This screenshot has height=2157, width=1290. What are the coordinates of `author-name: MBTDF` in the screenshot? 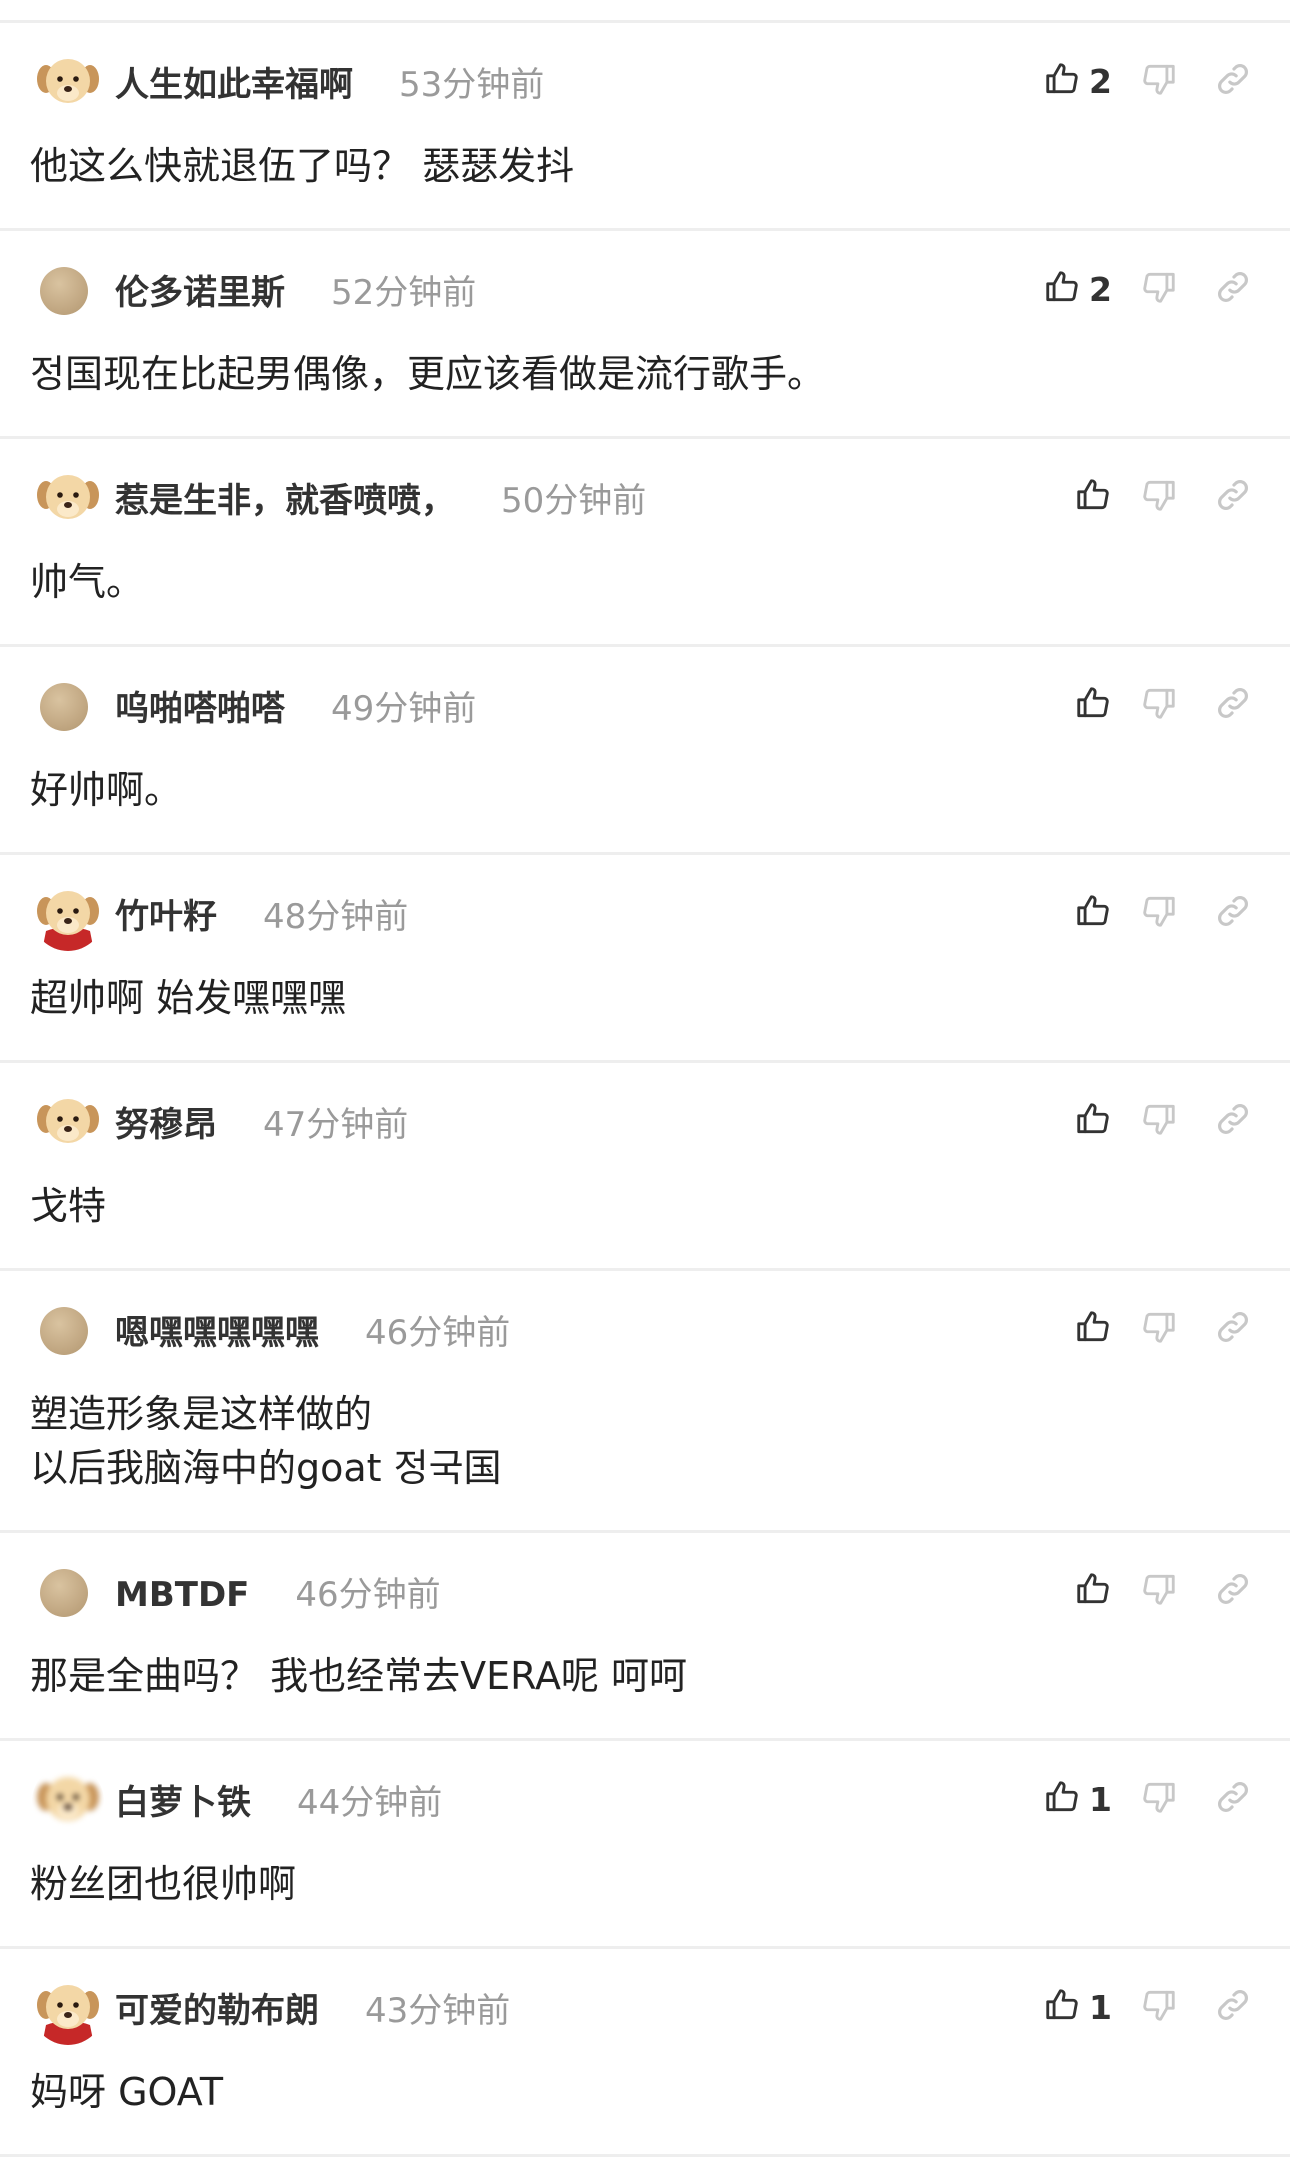 It's located at (182, 1595).